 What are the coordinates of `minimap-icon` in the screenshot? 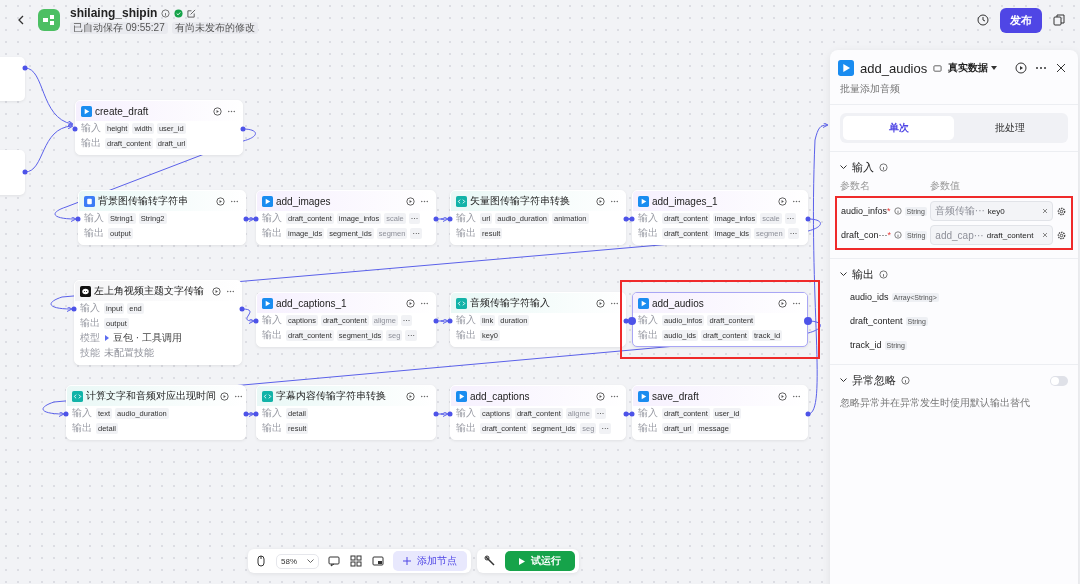 It's located at (378, 561).